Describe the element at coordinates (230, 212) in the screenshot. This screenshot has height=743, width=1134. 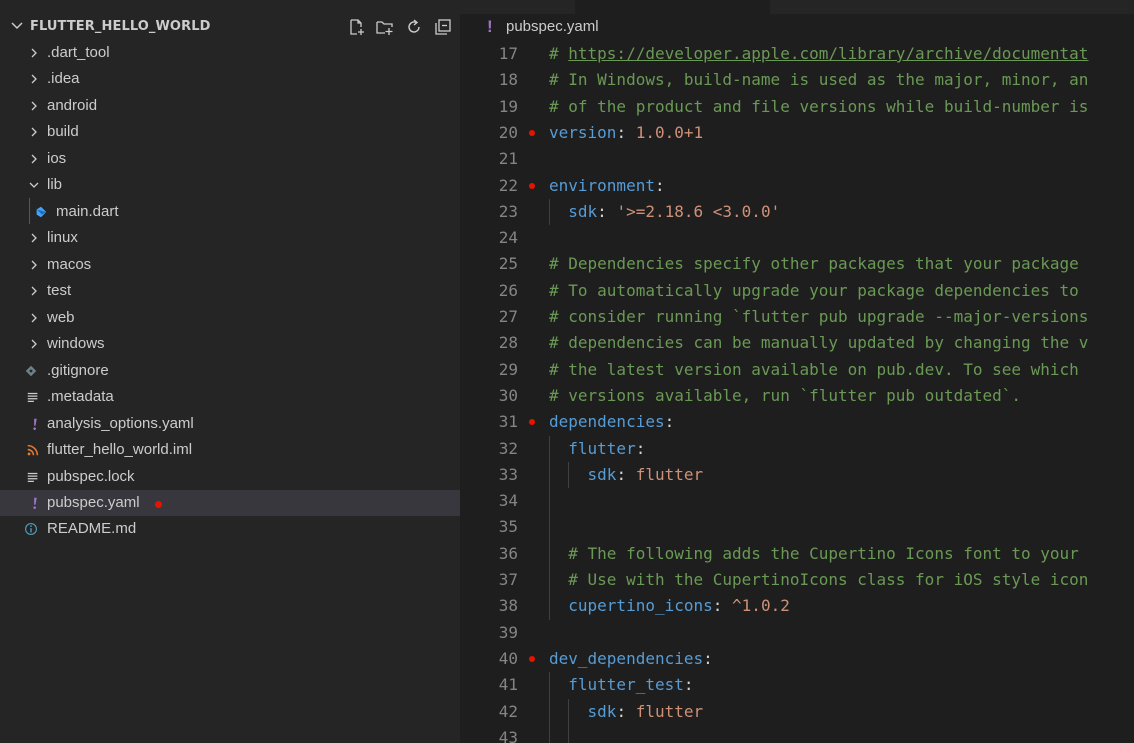
I see `tree-file-main-dart: main.dart` at that location.